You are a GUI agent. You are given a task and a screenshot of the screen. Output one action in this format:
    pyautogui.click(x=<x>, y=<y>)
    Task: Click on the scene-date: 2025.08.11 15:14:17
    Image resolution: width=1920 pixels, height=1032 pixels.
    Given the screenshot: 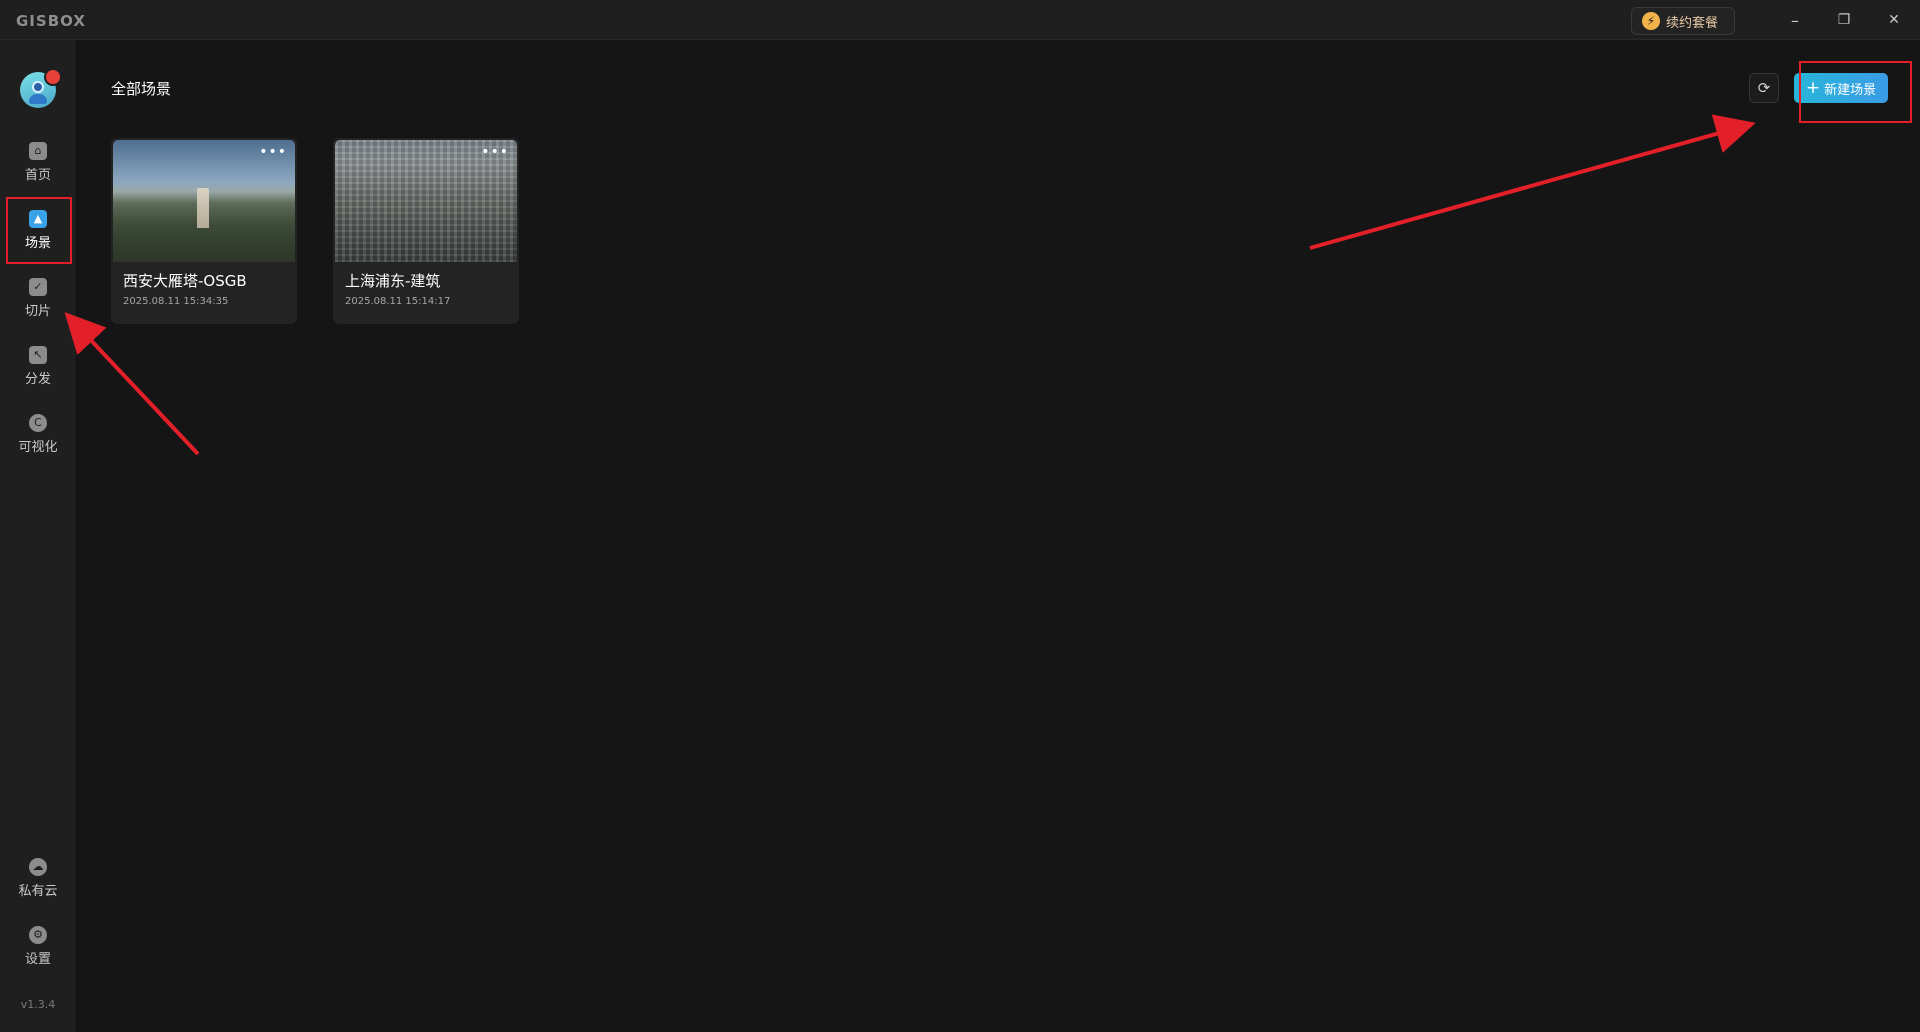 What is the action you would take?
    pyautogui.click(x=398, y=301)
    